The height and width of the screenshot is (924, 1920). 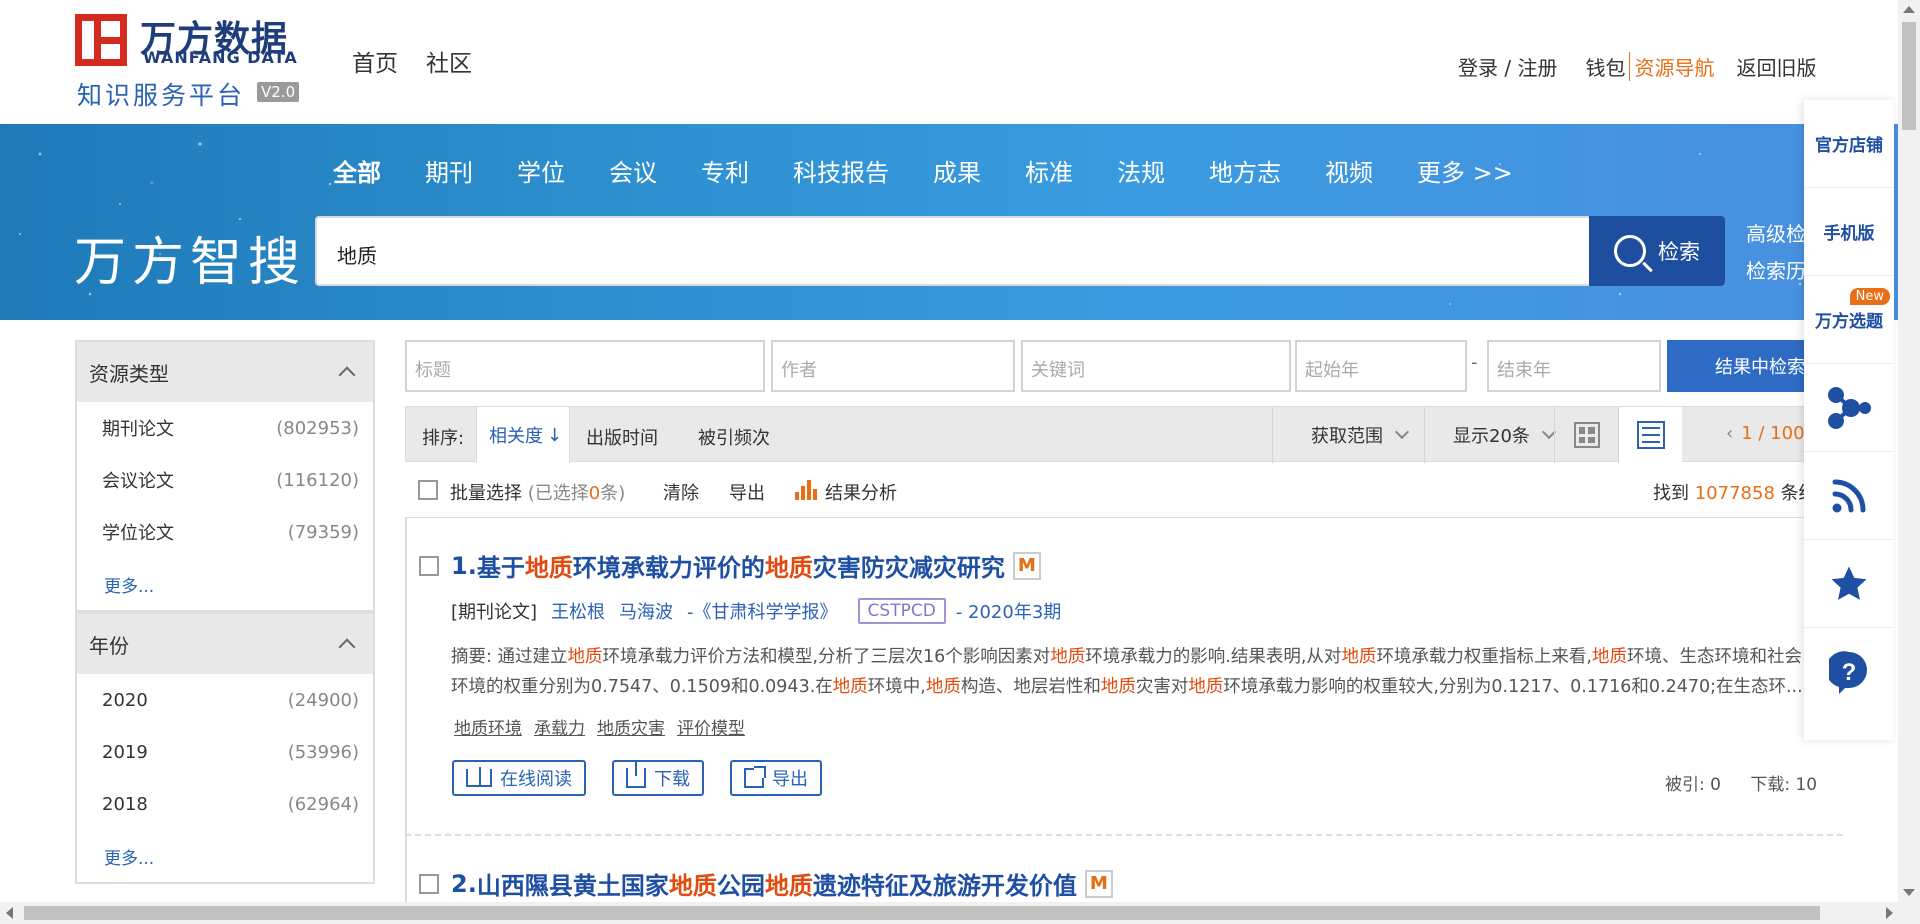 What do you see at coordinates (893, 366) in the screenshot?
I see `author-filter-input: 作者` at bounding box center [893, 366].